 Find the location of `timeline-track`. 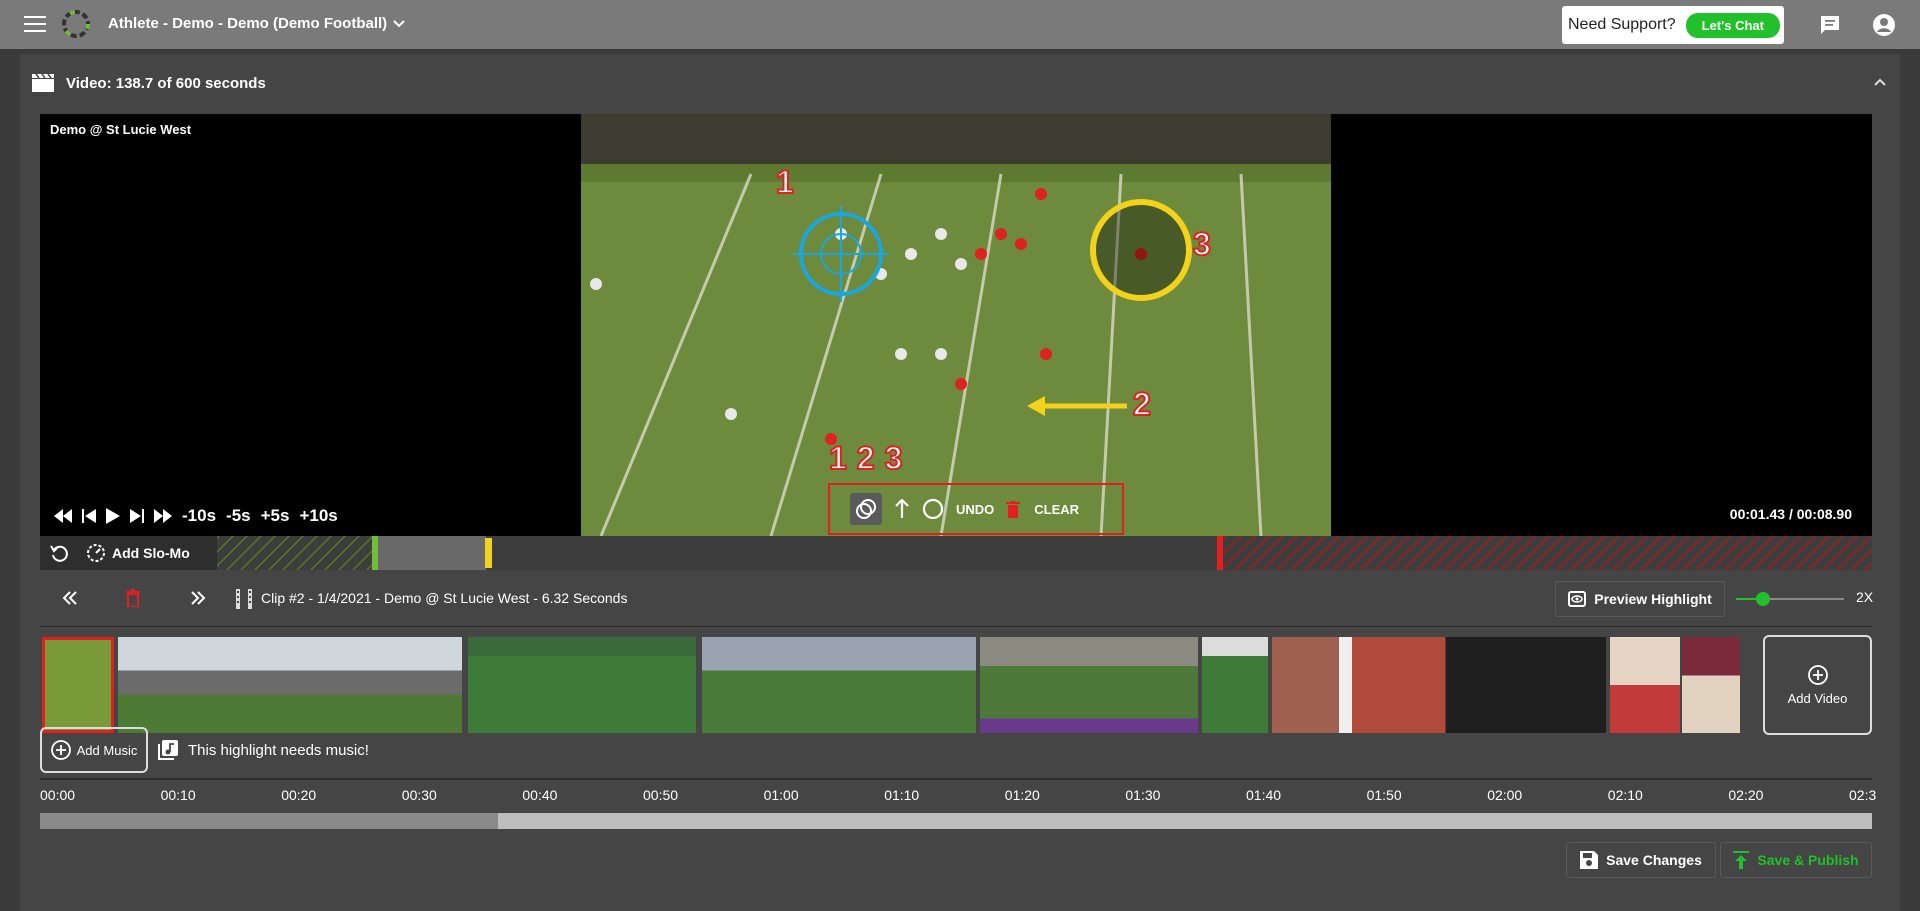

timeline-track is located at coordinates (956, 821).